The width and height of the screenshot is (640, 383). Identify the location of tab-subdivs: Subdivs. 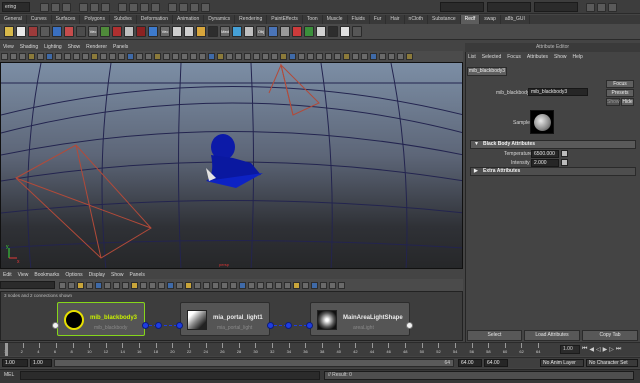
(123, 19).